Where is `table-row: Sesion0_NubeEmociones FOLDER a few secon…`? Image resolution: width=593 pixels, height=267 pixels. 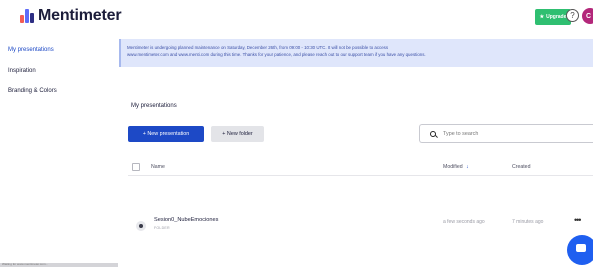 table-row: Sesion0_NubeEmociones FOLDER a few secon… is located at coordinates (360, 223).